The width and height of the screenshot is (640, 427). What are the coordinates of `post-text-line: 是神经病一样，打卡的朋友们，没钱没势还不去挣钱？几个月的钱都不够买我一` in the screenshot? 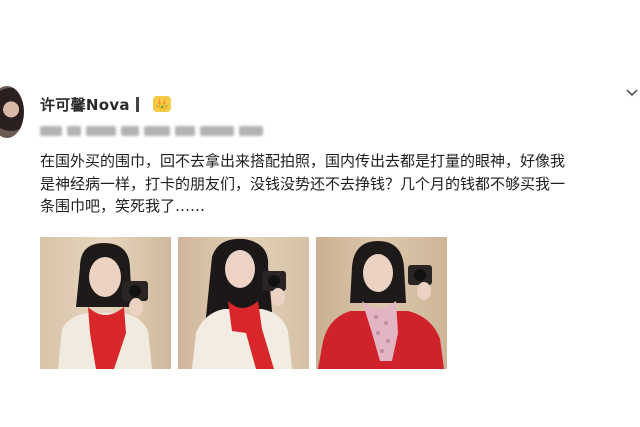 It's located at (303, 183).